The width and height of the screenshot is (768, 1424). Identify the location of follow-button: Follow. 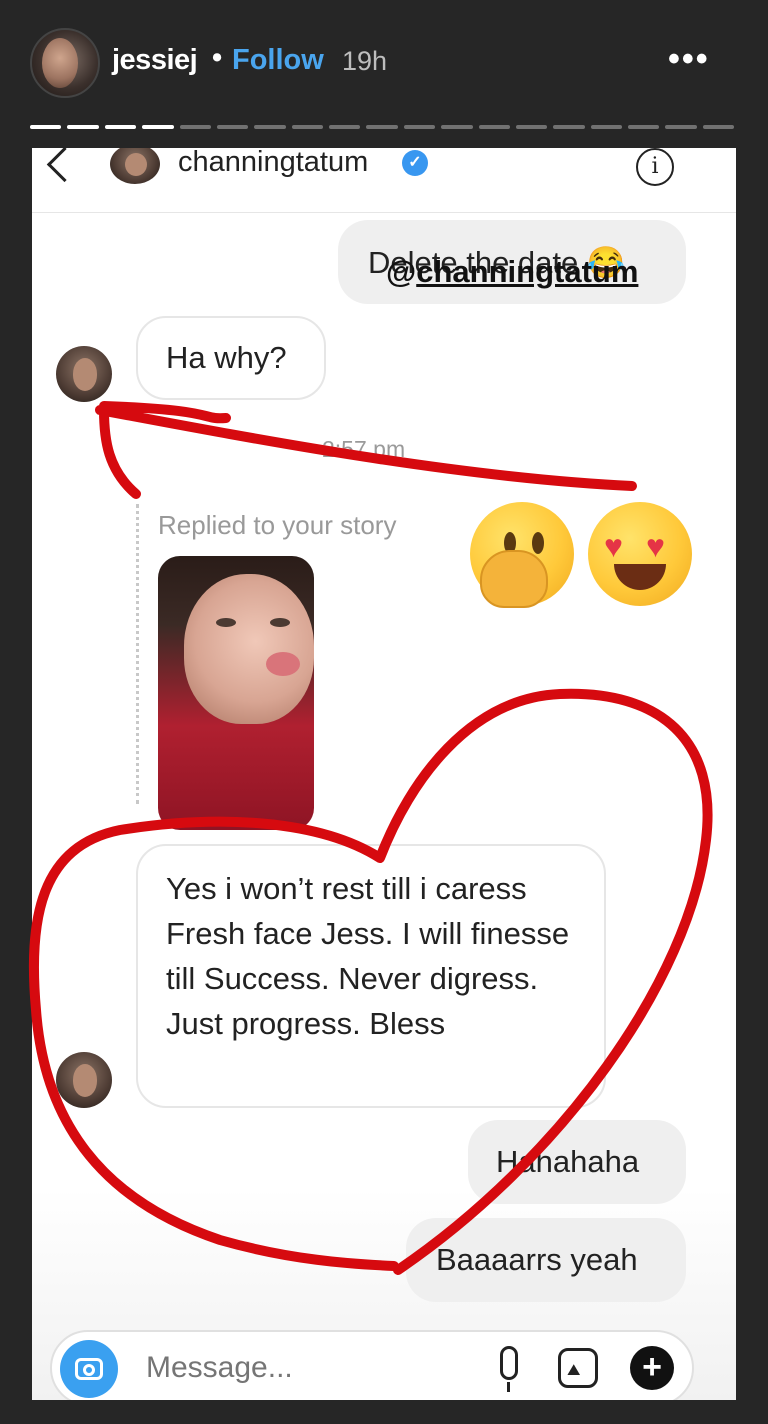
(278, 60).